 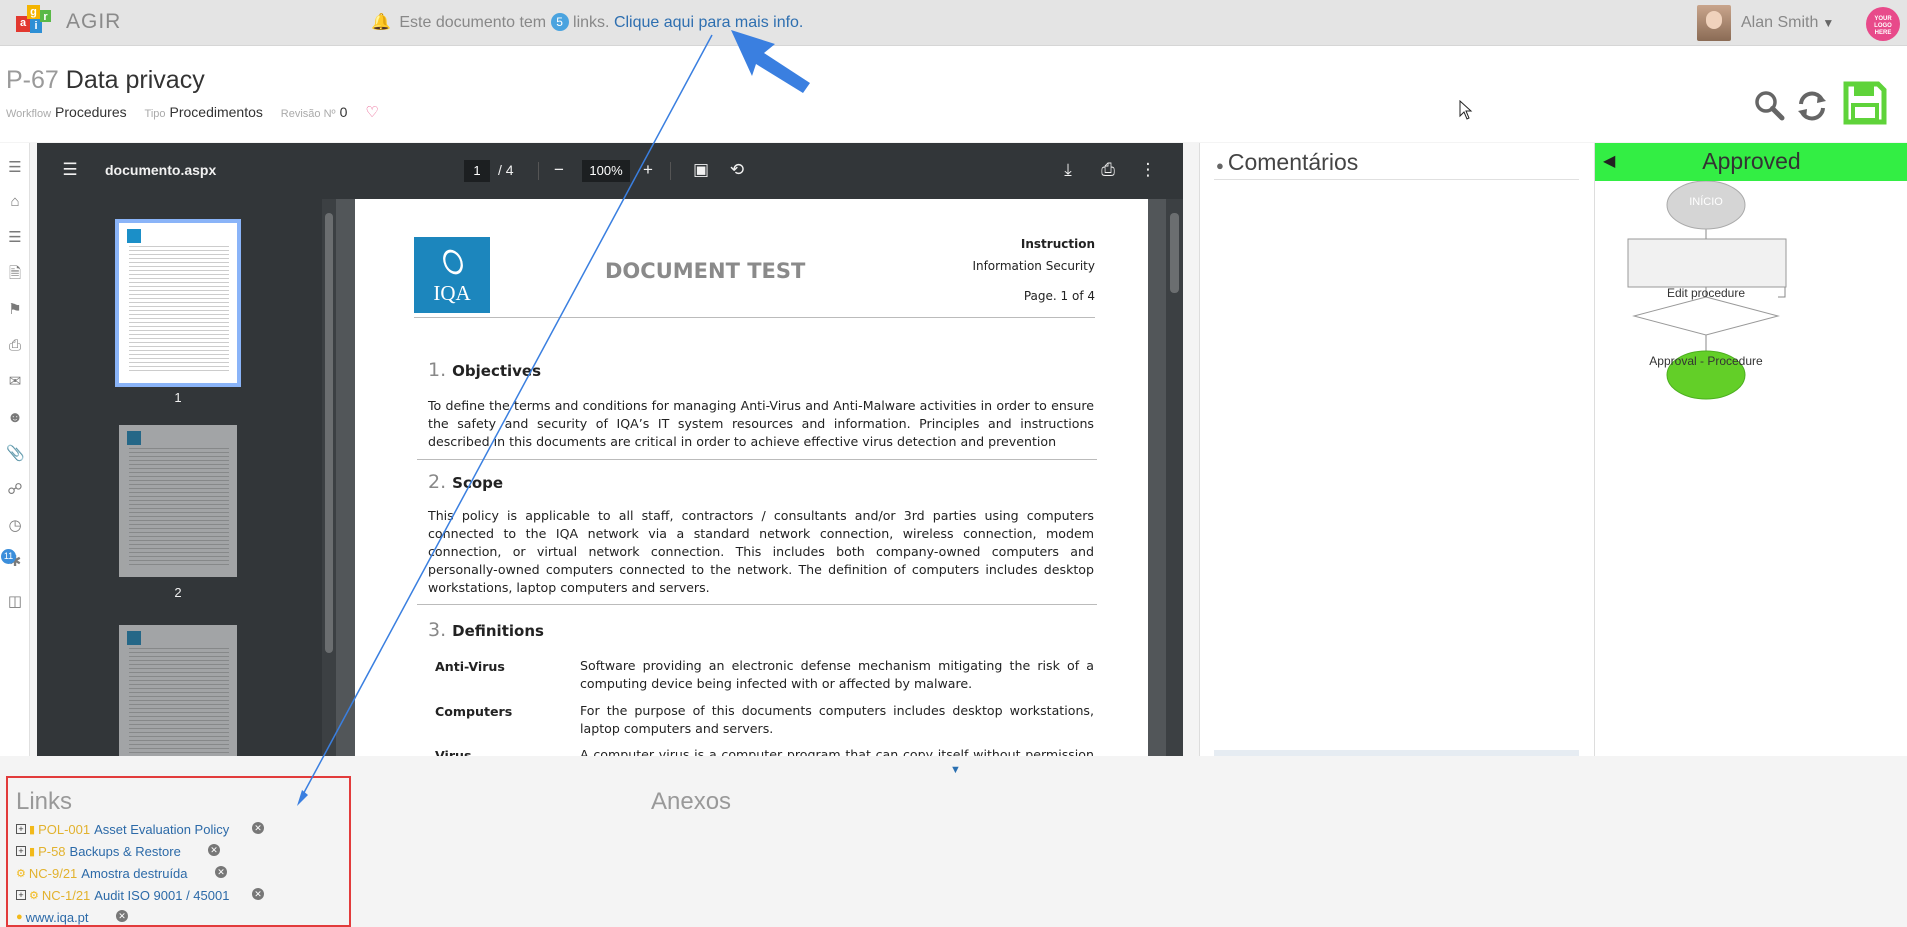 What do you see at coordinates (15, 202) in the screenshot?
I see `home-icon: ⌂` at bounding box center [15, 202].